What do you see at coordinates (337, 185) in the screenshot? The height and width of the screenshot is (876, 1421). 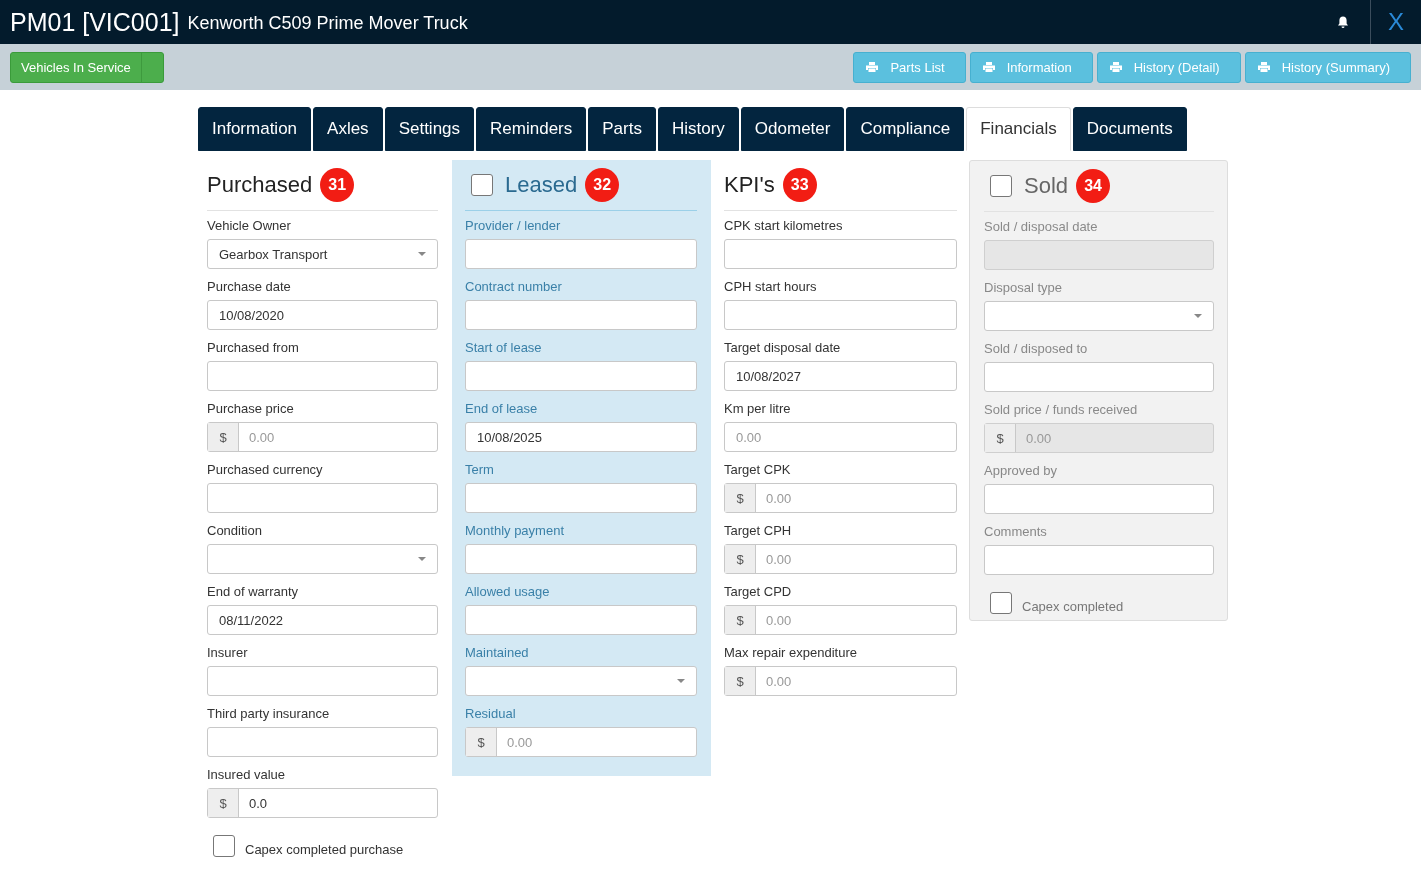 I see `count-badge: 31` at bounding box center [337, 185].